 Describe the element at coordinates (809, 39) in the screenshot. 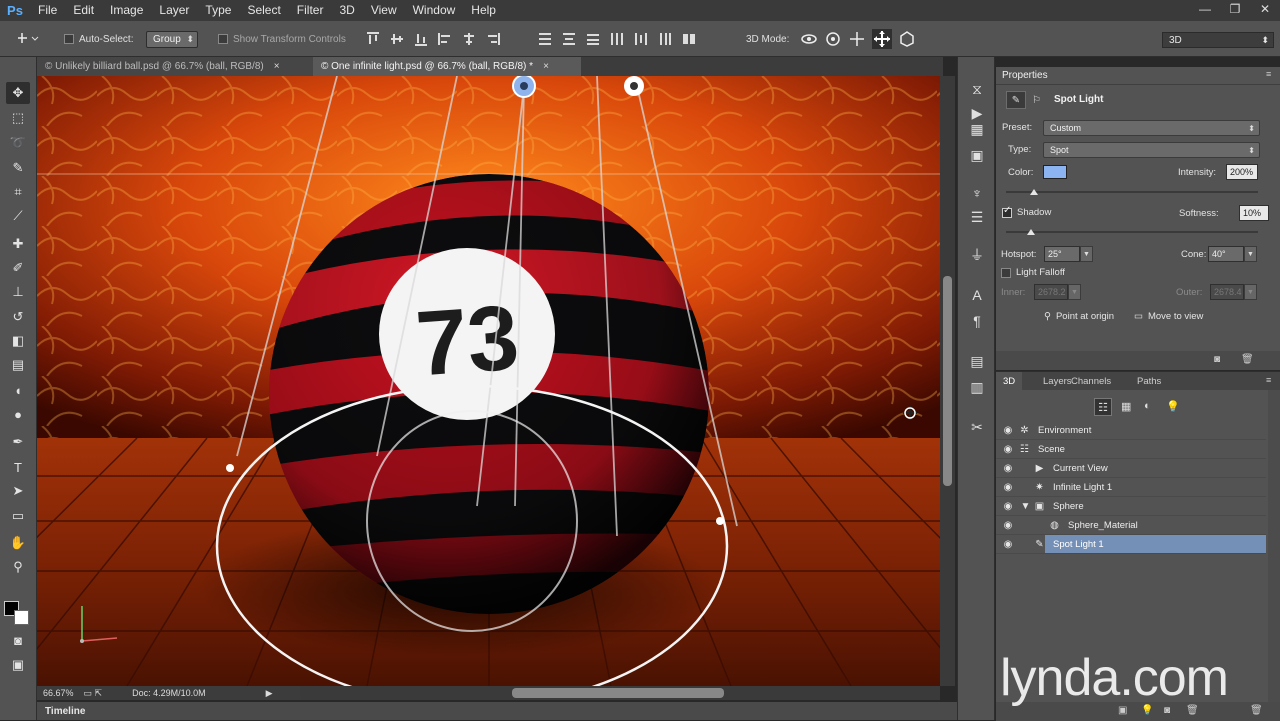

I see `rotate-3d-icon` at that location.